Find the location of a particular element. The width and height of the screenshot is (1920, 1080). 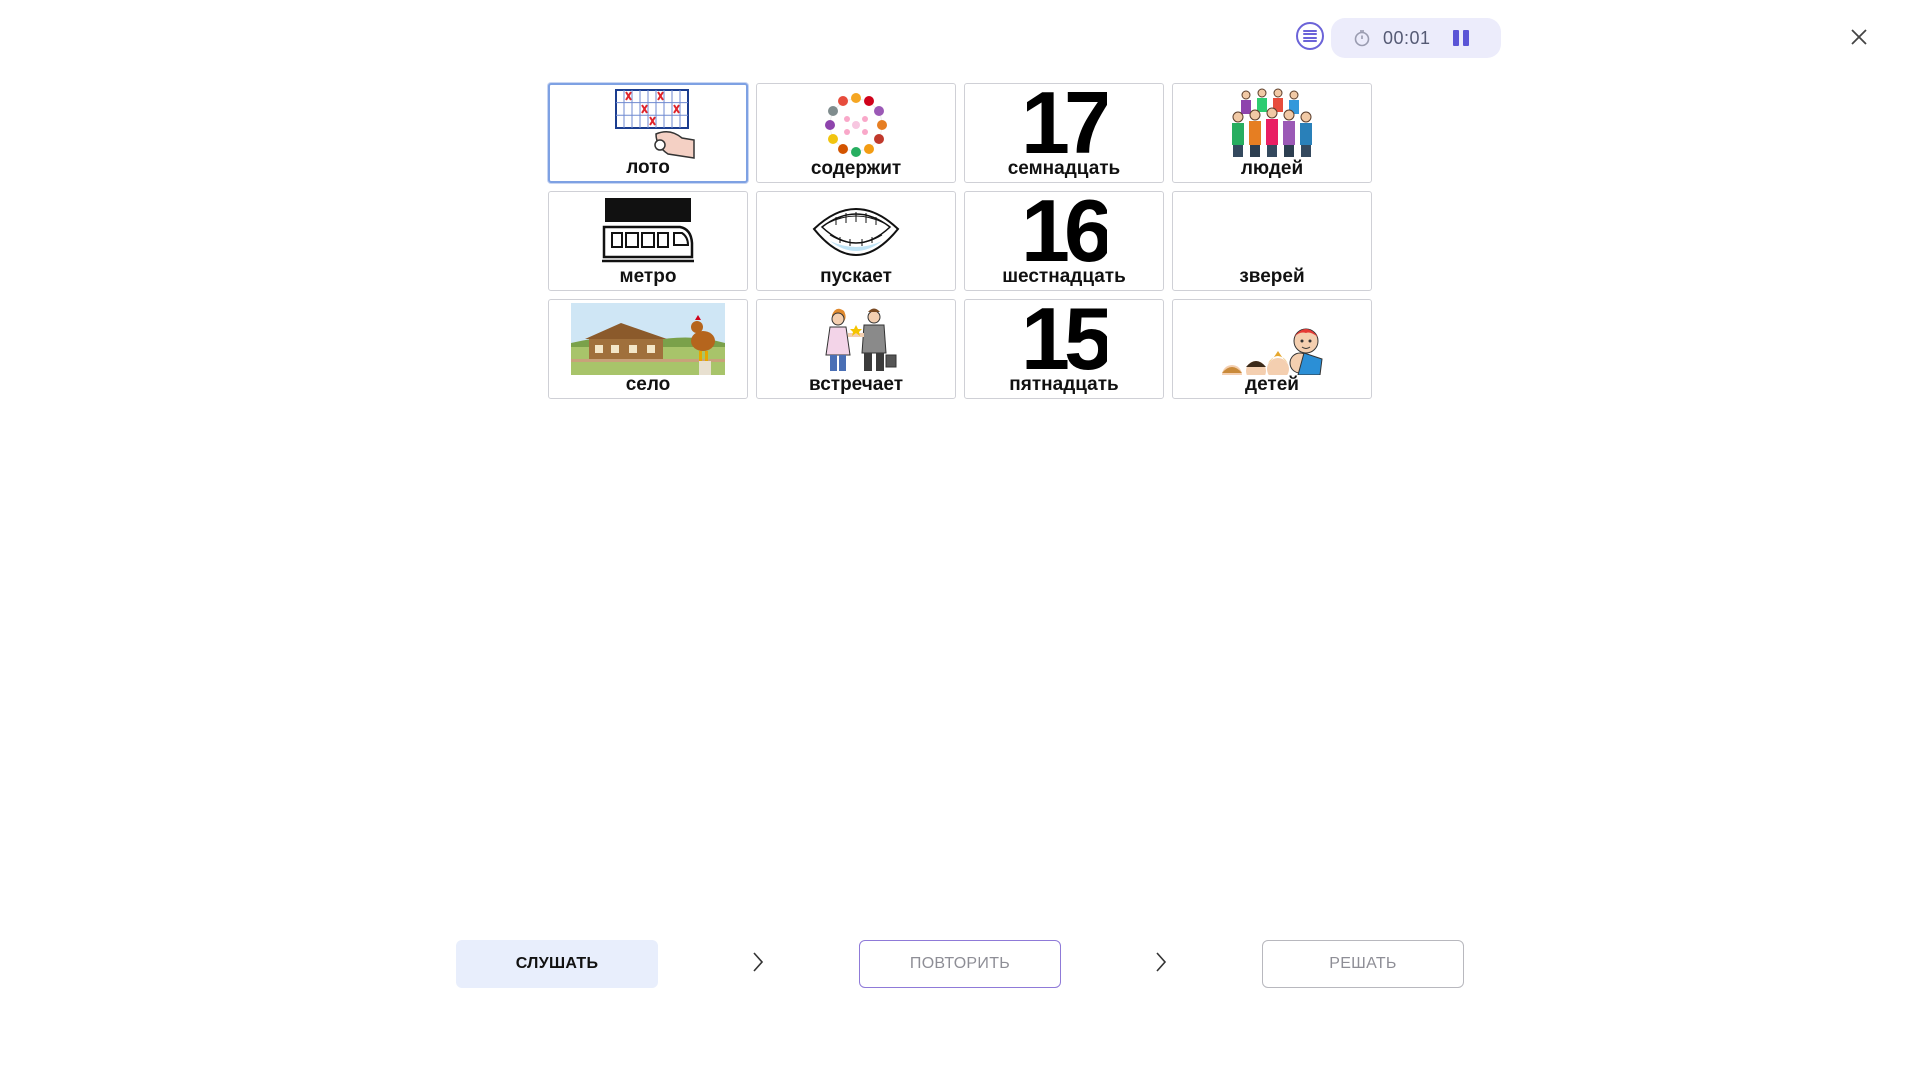

word-card: село is located at coordinates (648, 349).